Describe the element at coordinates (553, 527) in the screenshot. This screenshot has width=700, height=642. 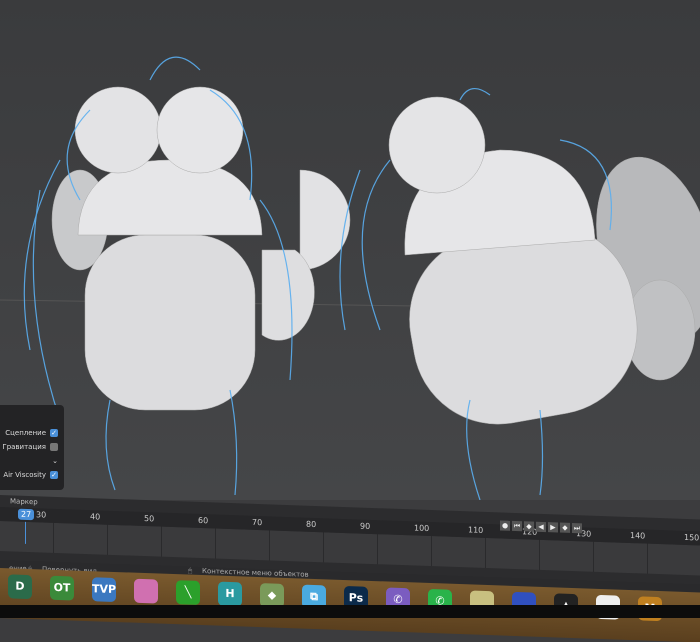
I see `play-icon: ▶` at that location.